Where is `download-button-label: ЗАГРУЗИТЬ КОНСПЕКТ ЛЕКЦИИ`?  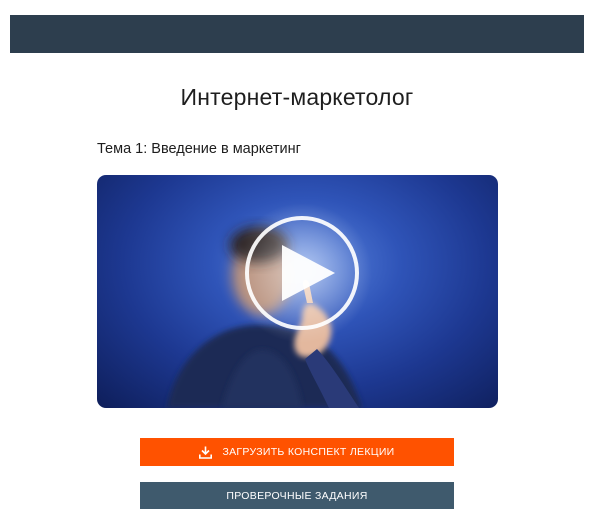 download-button-label: ЗАГРУЗИТЬ КОНСПЕКТ ЛЕКЦИИ is located at coordinates (308, 452).